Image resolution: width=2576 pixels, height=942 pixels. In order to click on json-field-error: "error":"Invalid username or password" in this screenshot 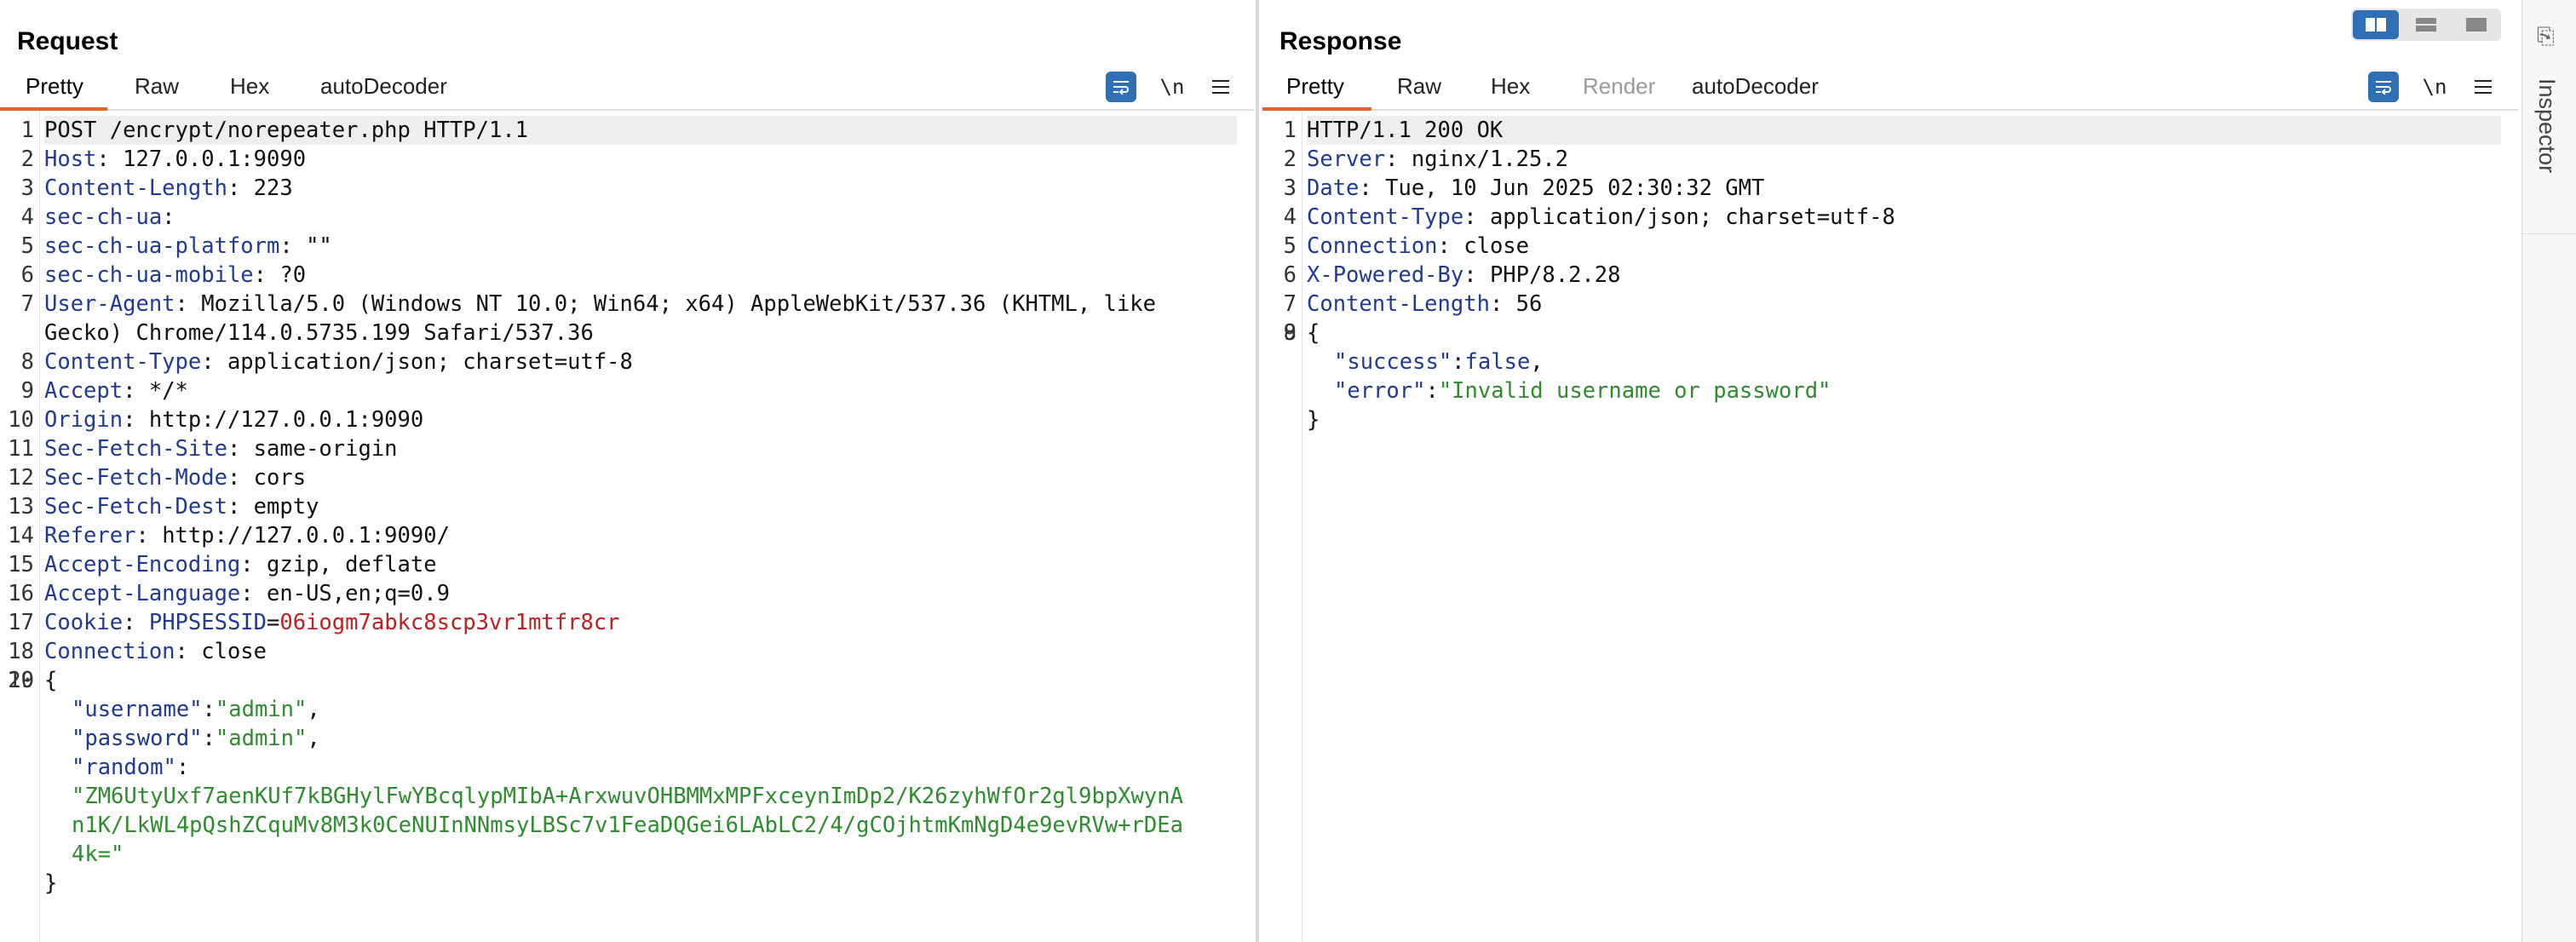, I will do `click(1583, 391)`.